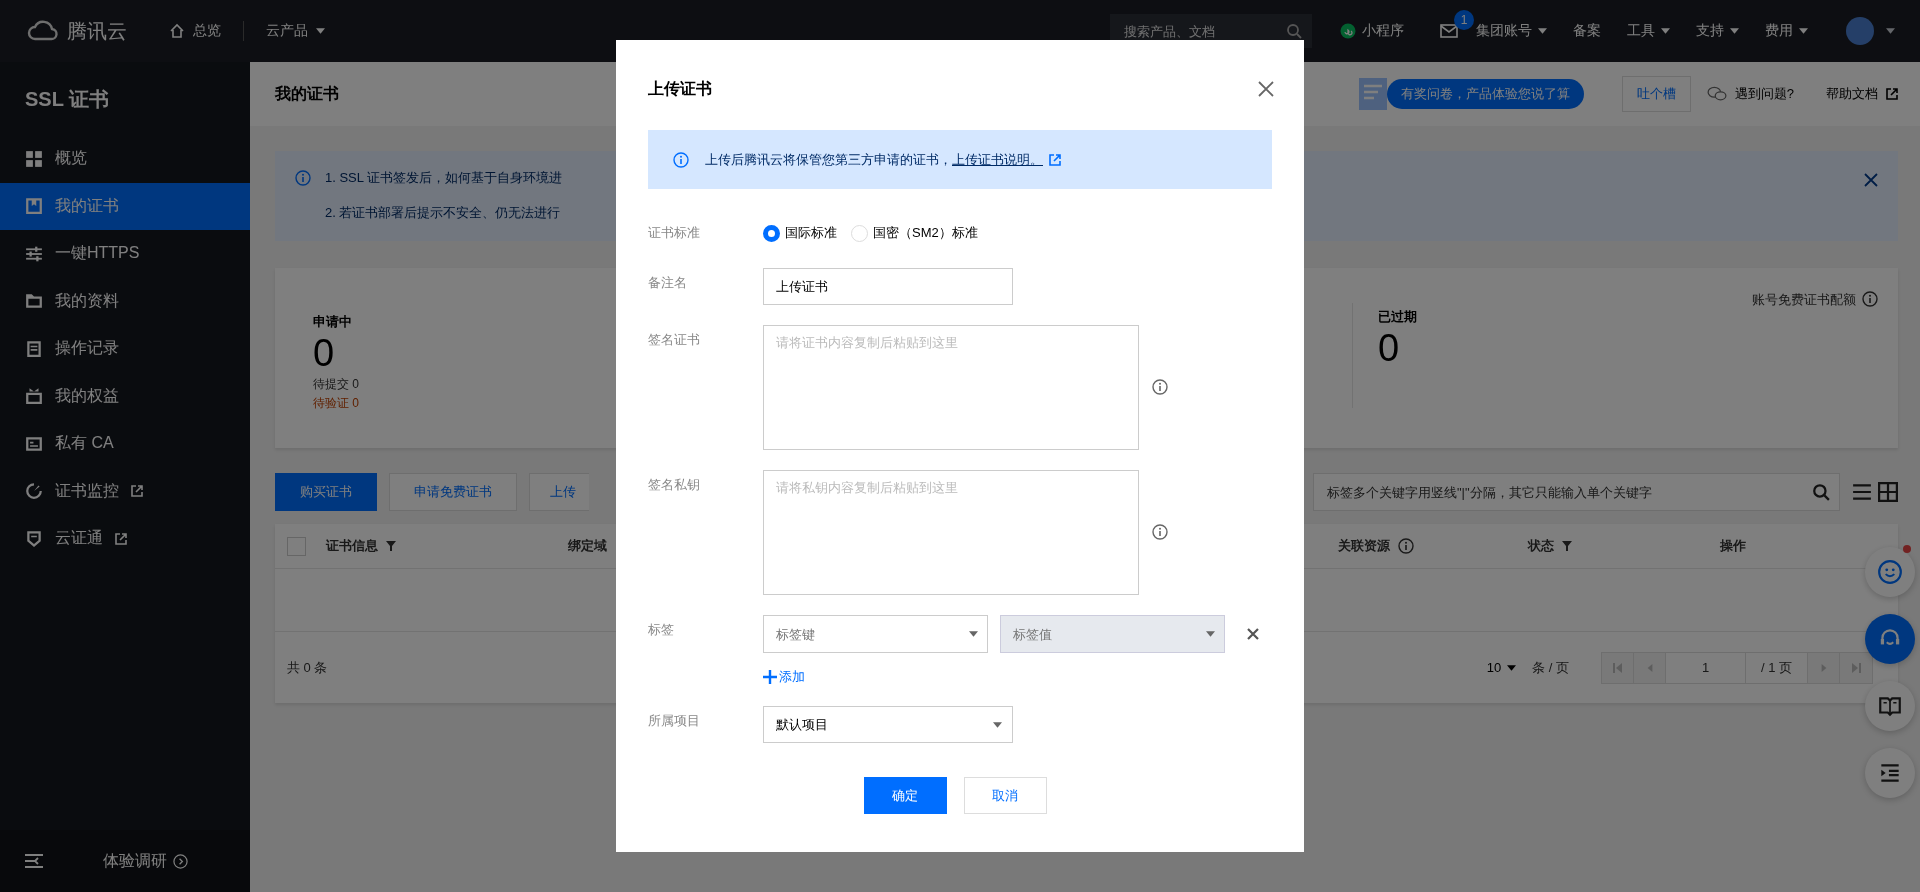  I want to click on delete-icon, so click(1253, 634).